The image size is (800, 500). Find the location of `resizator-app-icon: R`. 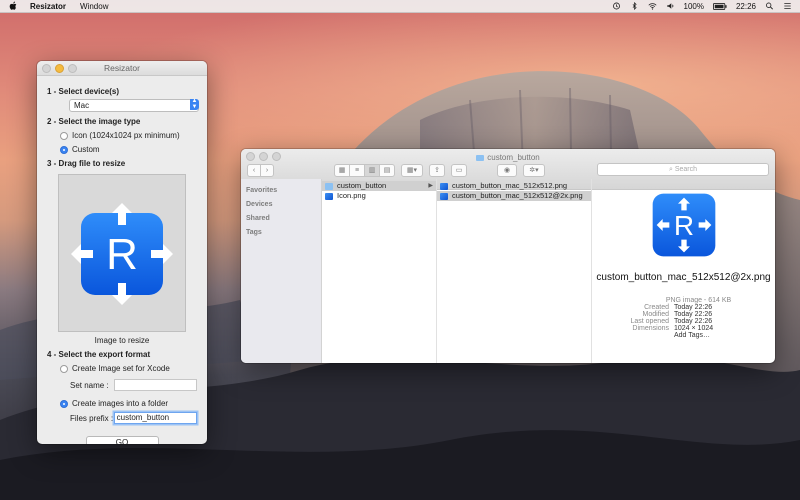

resizator-app-icon: R is located at coordinates (122, 254).